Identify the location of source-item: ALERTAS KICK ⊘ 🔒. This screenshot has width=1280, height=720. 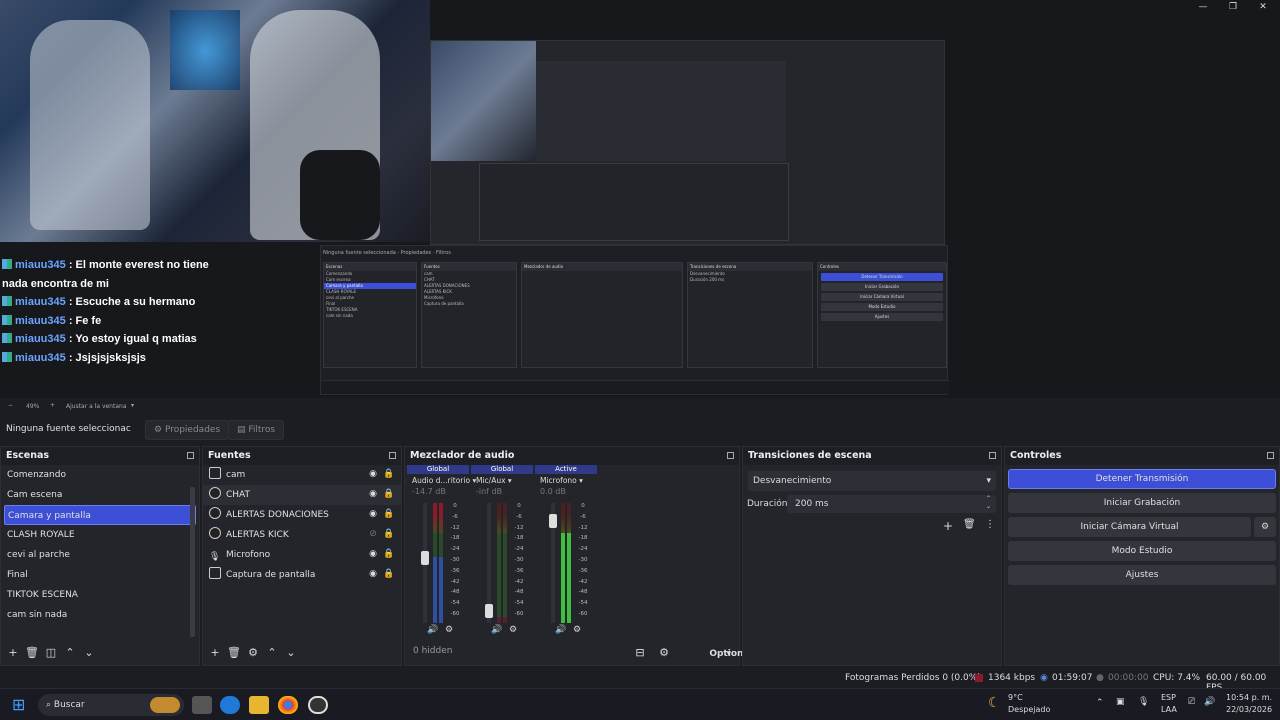
(302, 535).